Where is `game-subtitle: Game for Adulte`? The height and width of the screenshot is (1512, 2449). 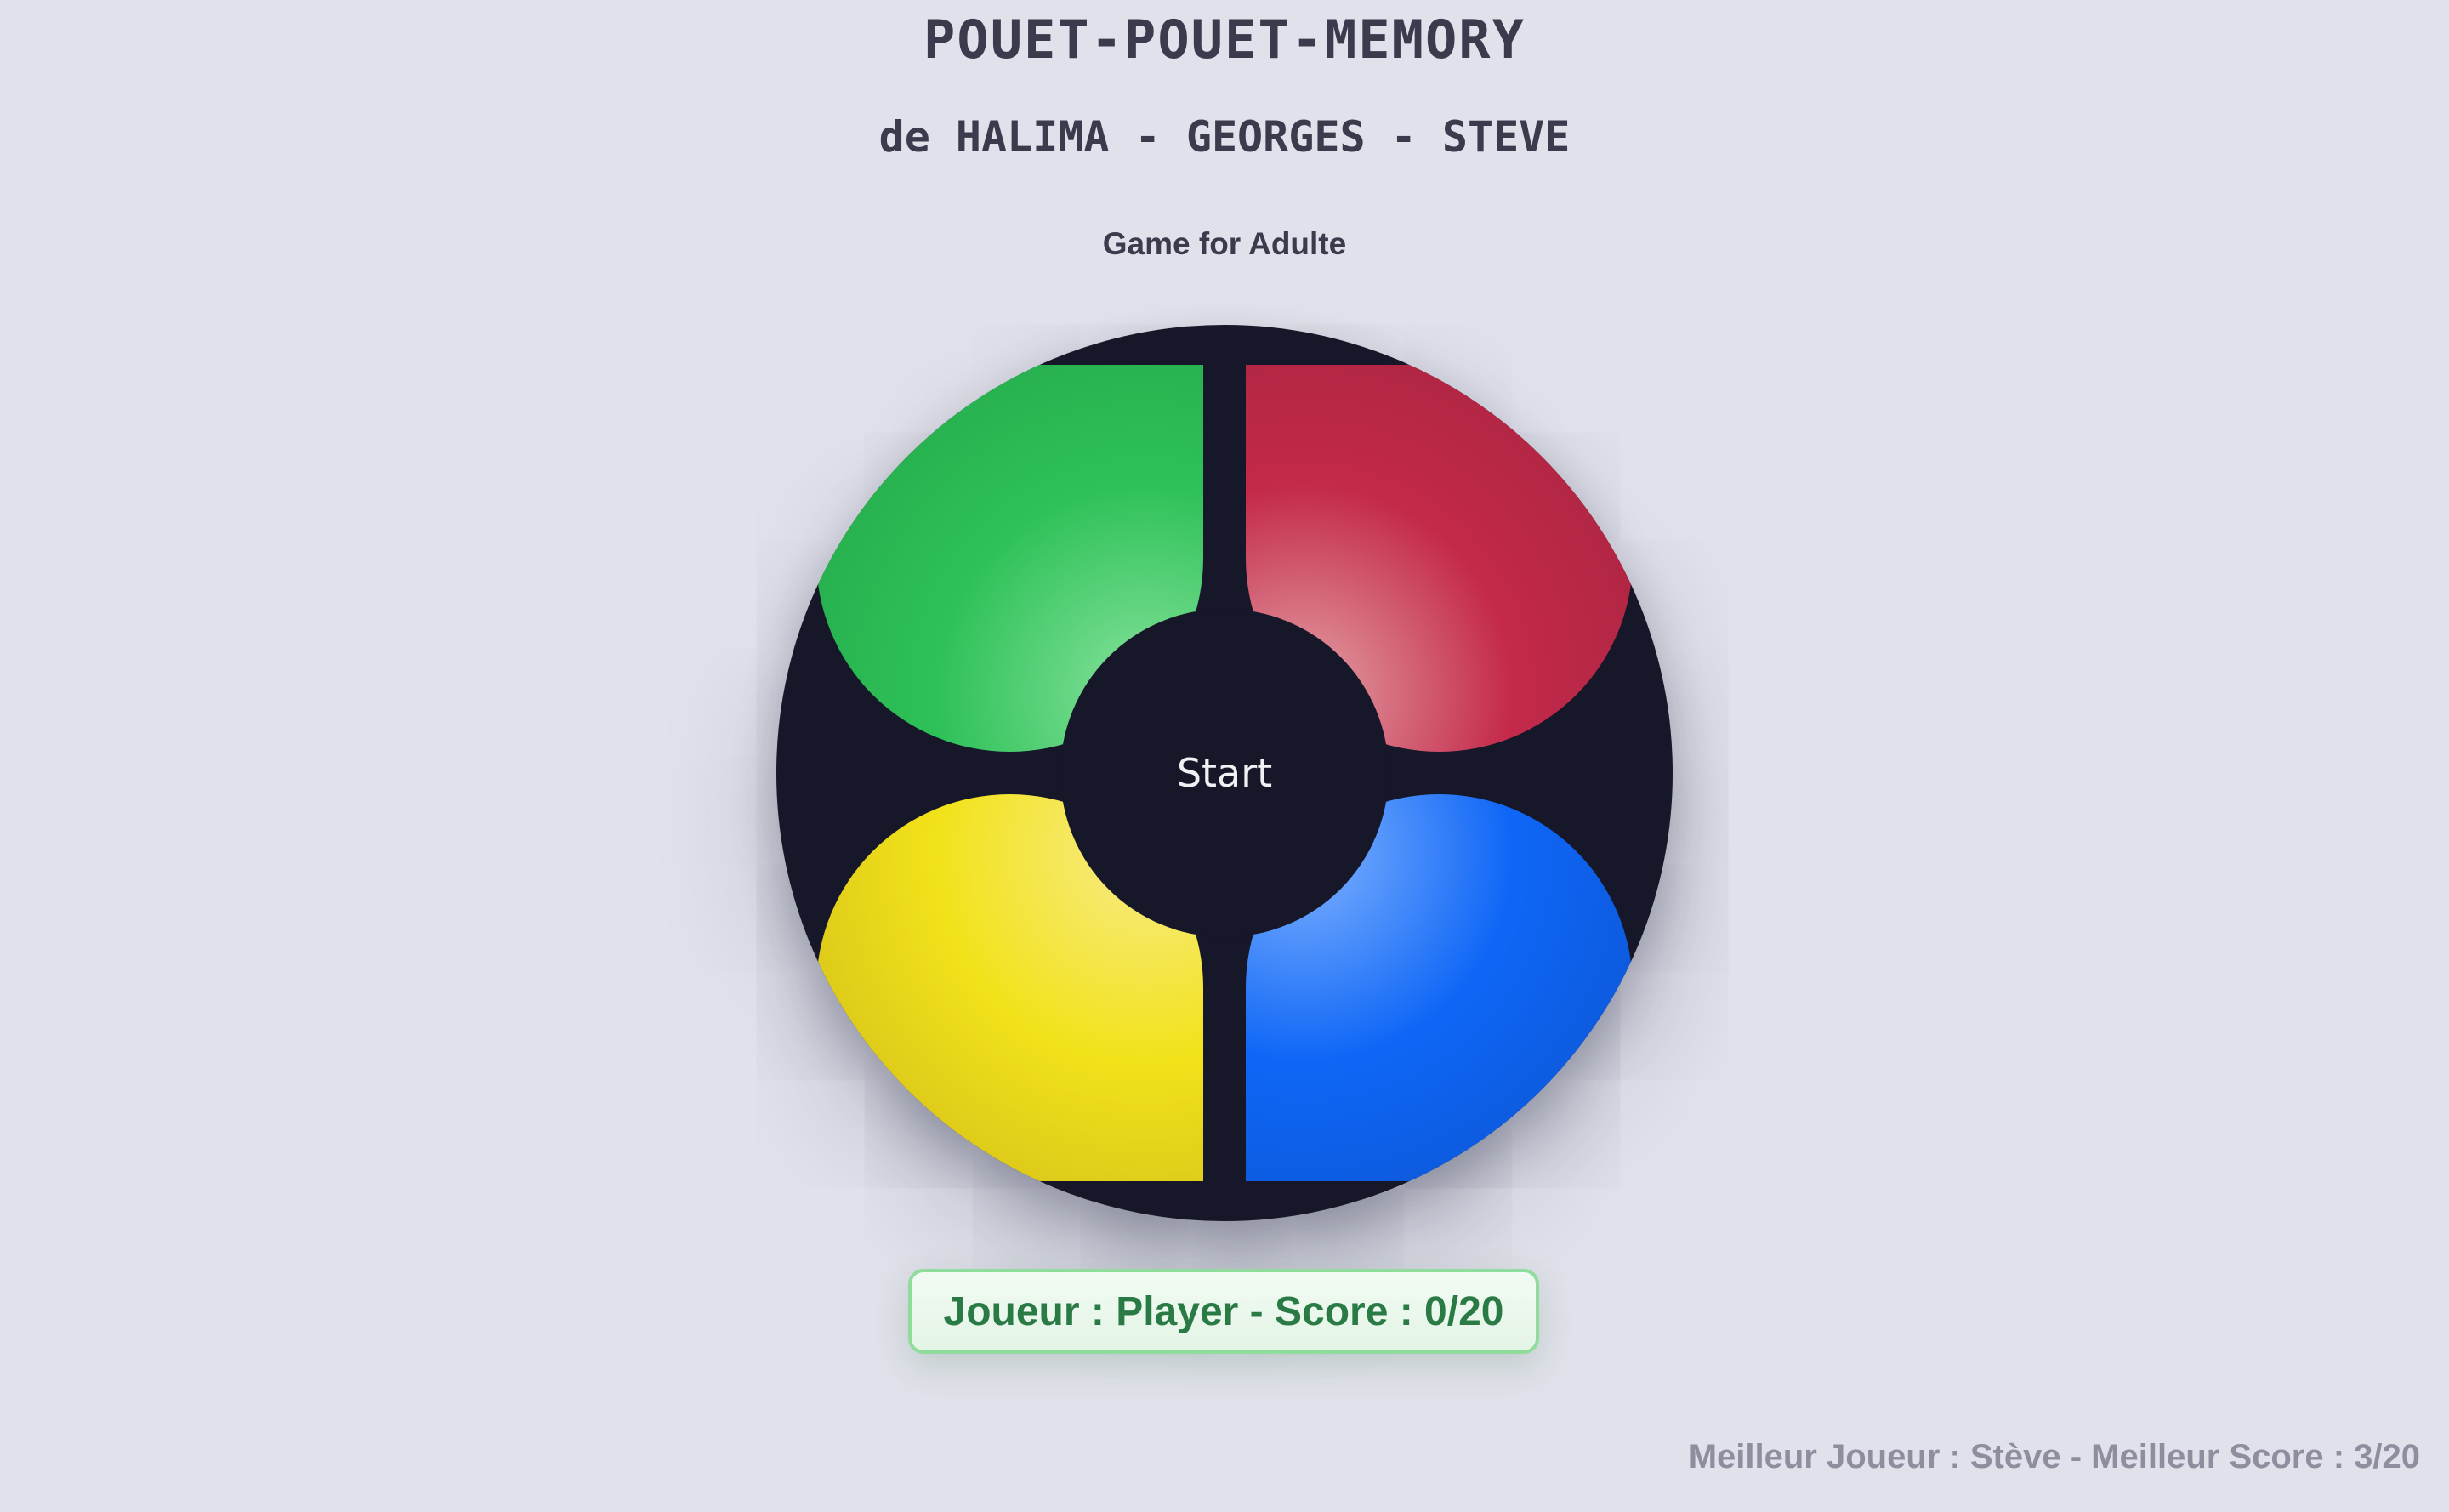 game-subtitle: Game for Adulte is located at coordinates (1224, 243).